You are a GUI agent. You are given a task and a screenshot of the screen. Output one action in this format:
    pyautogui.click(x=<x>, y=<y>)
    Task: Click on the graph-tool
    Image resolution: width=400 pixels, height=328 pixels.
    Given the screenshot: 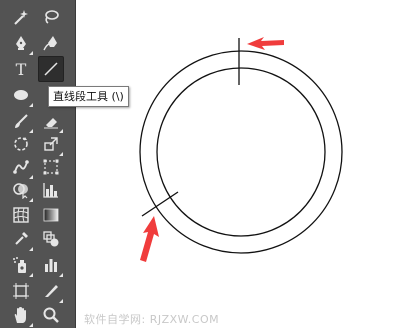 What is the action you would take?
    pyautogui.click(x=51, y=190)
    